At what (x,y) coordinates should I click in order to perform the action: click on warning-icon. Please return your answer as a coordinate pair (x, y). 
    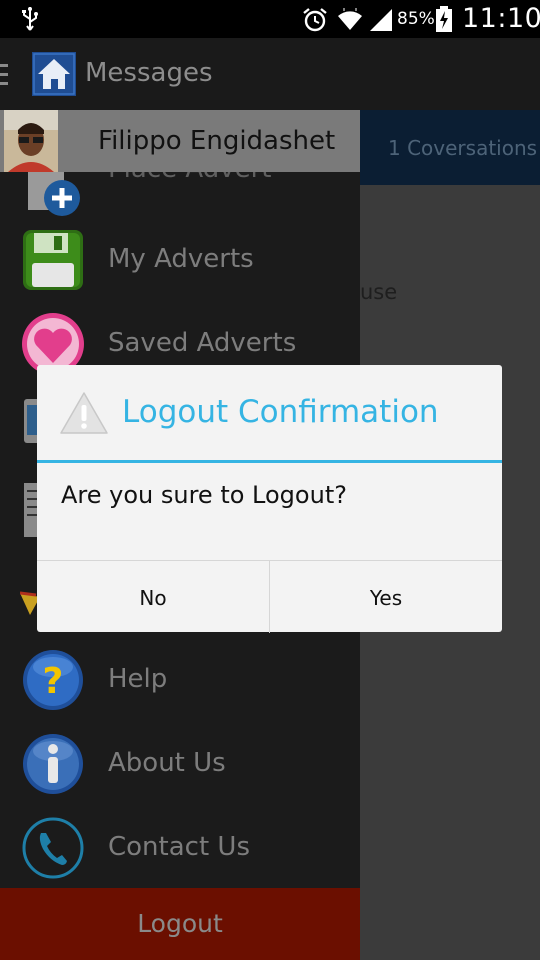
    Looking at the image, I should click on (84, 413).